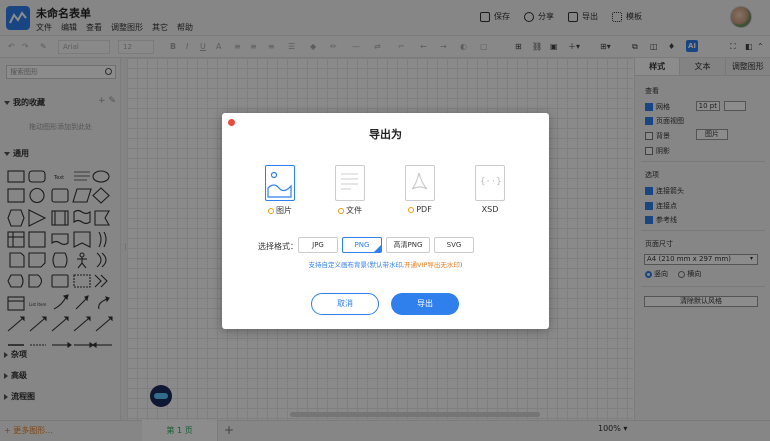 The width and height of the screenshot is (770, 441). I want to click on confirm-export-button: 导出, so click(425, 304).